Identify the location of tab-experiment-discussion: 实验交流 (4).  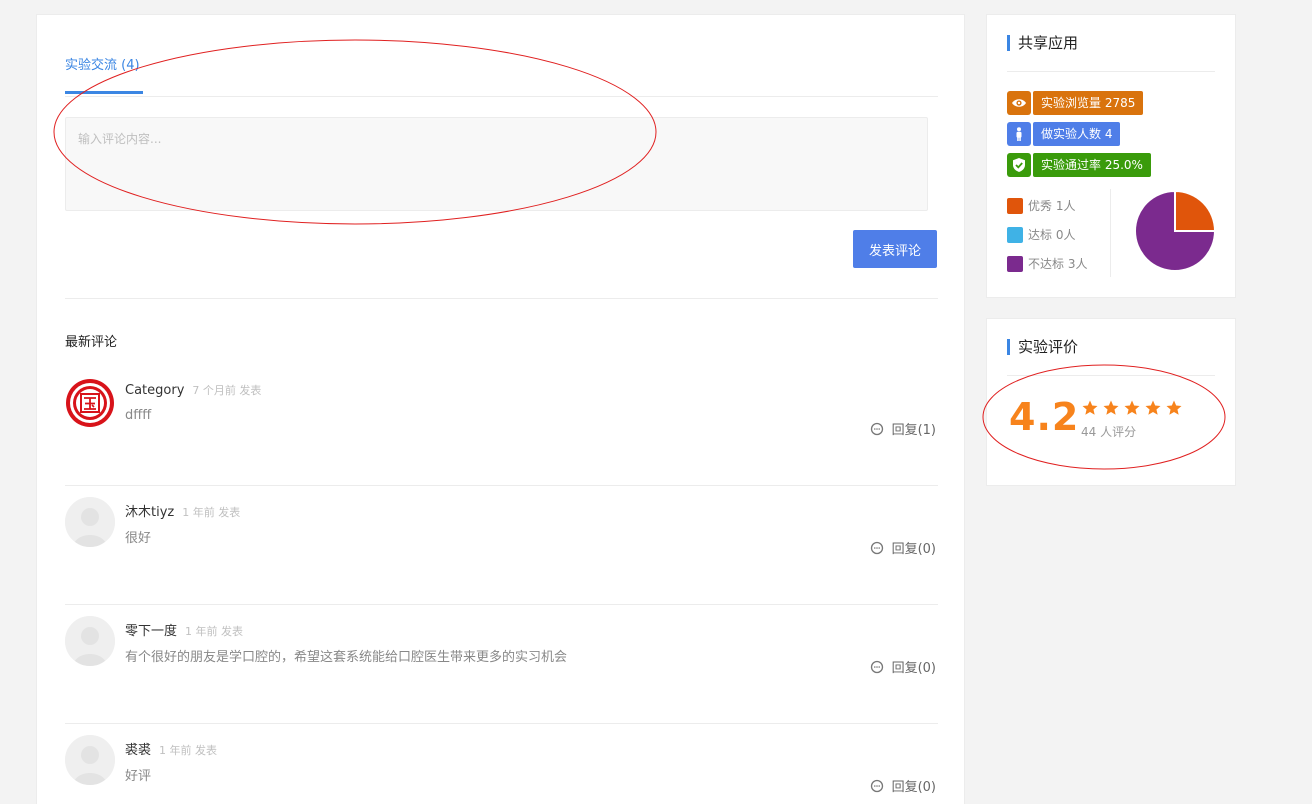
(104, 74).